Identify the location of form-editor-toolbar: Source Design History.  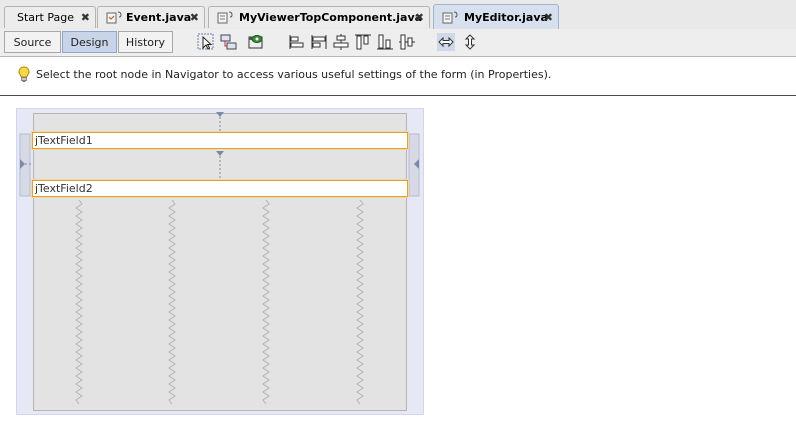
(398, 43).